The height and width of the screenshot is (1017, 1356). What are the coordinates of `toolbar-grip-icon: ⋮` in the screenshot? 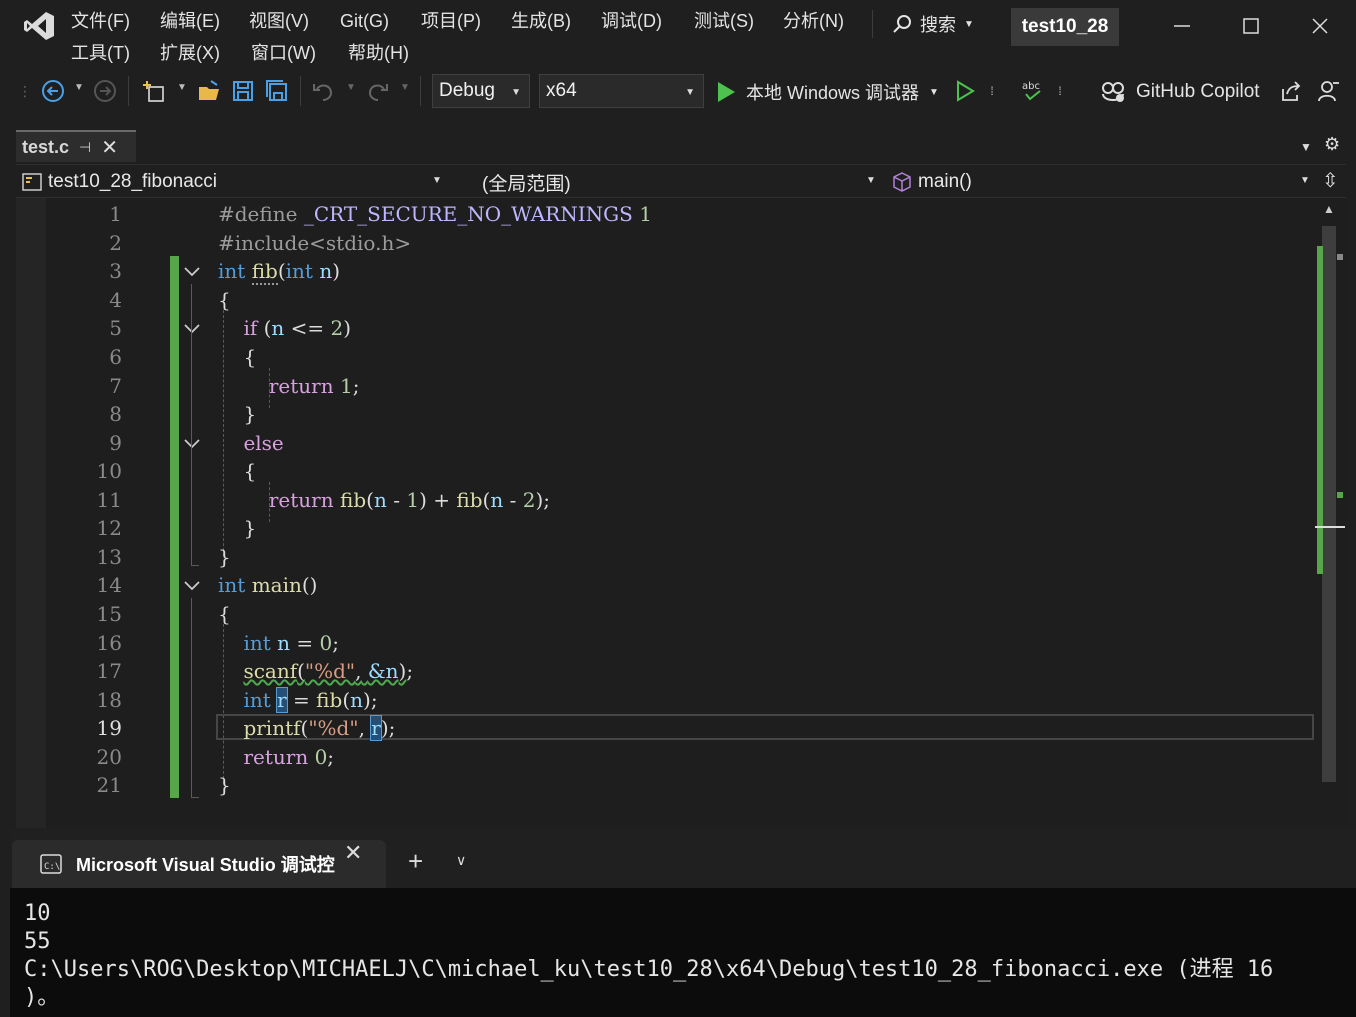 It's located at (25, 91).